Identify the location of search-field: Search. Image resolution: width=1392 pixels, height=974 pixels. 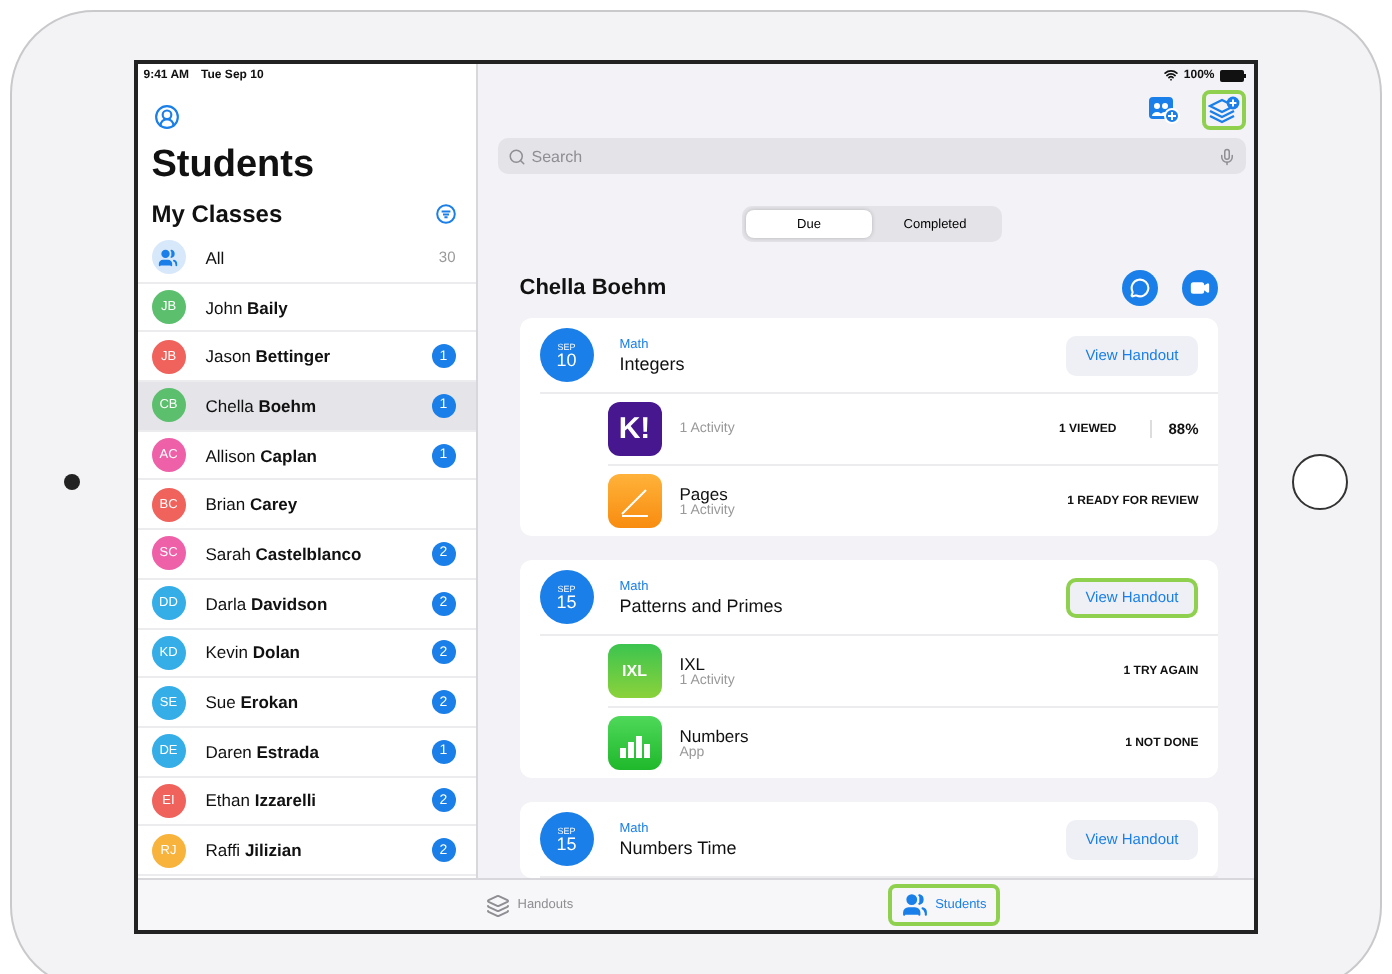
(872, 156).